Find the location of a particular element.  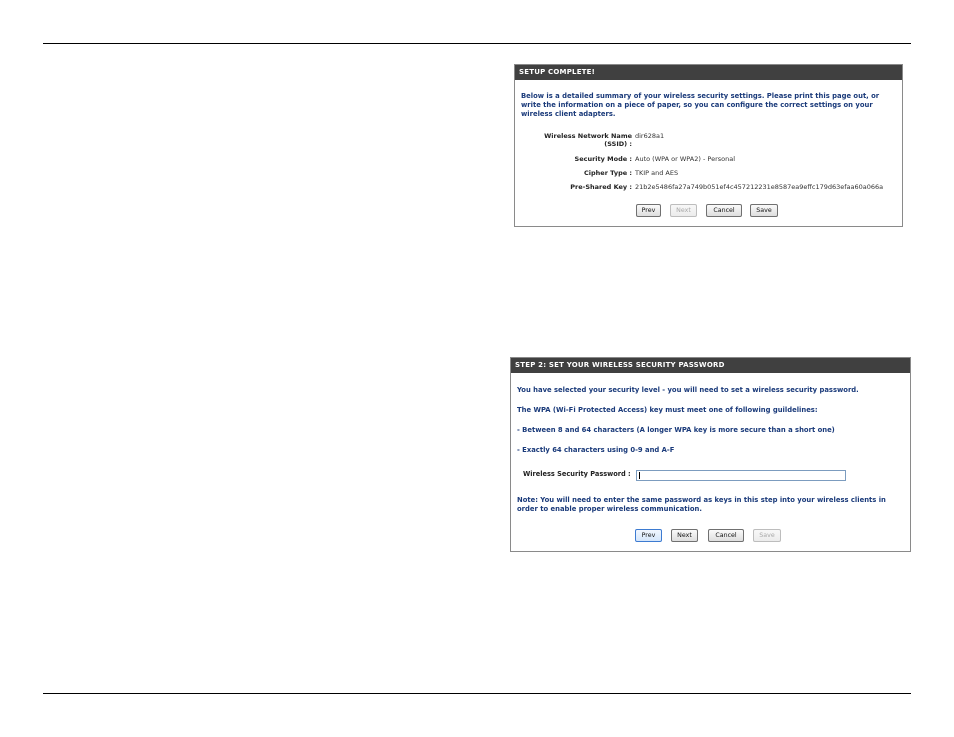

ssid-value: dir628a1 is located at coordinates (650, 136).